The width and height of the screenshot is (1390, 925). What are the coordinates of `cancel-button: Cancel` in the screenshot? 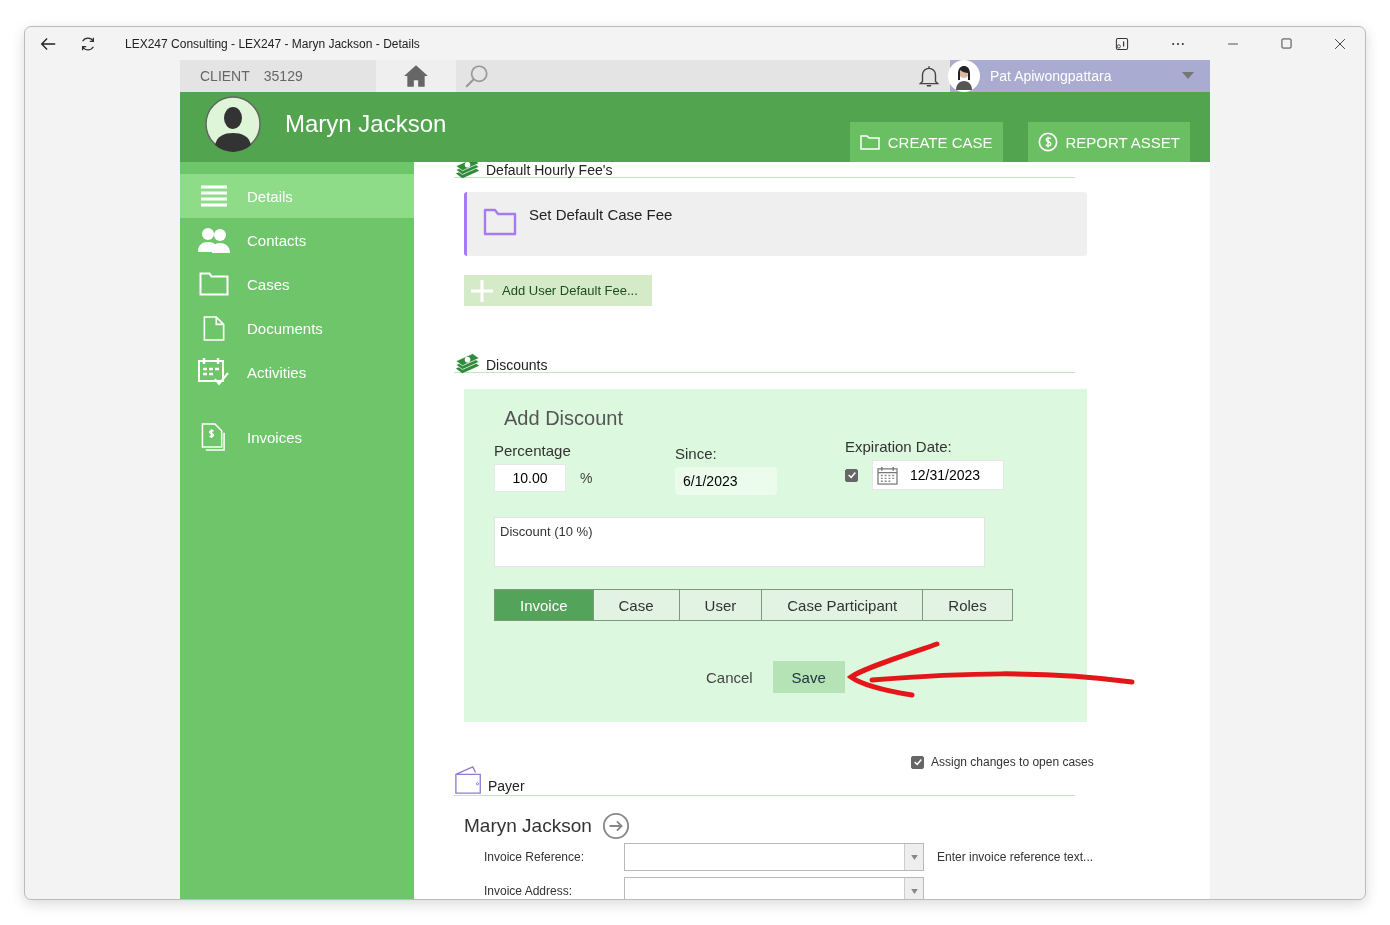 It's located at (739, 677).